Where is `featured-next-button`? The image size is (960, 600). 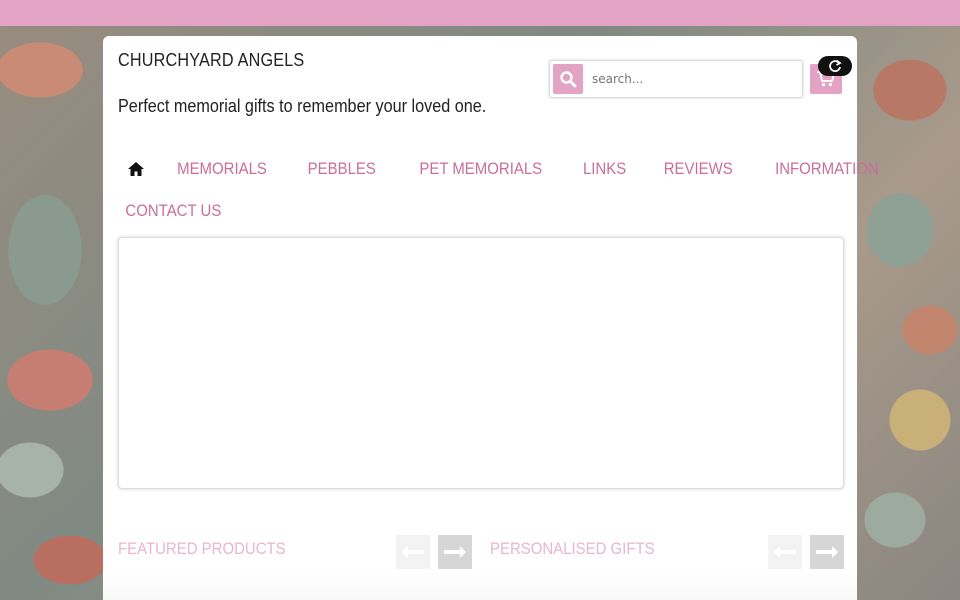 featured-next-button is located at coordinates (455, 552).